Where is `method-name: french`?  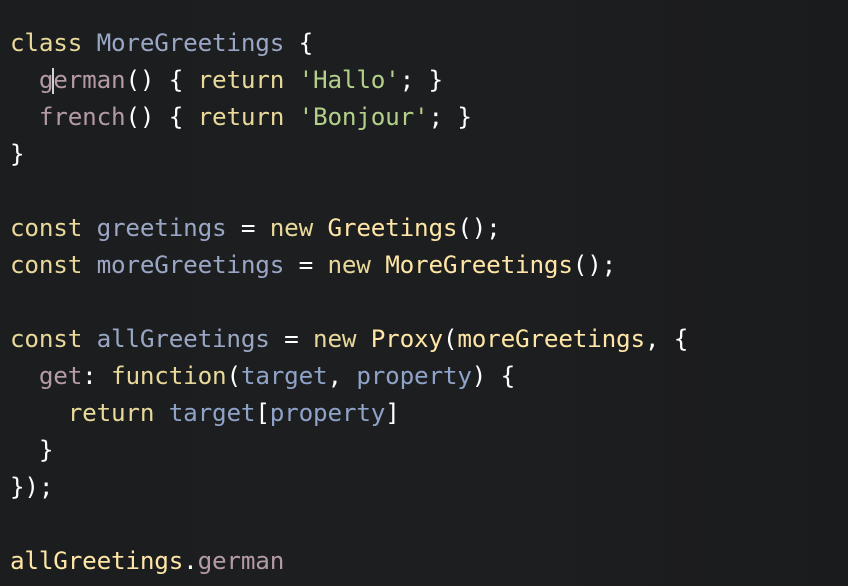
method-name: french is located at coordinates (82, 116).